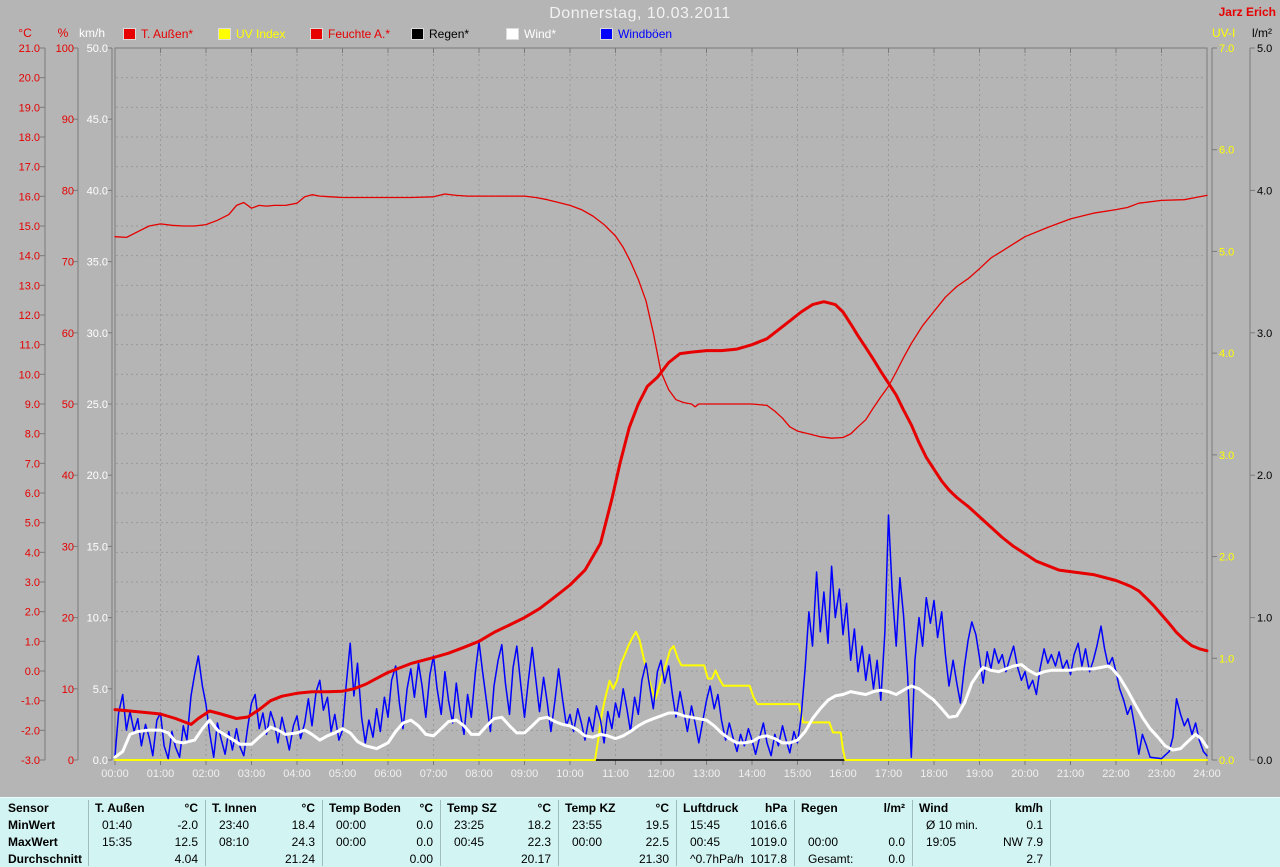 Image resolution: width=1280 pixels, height=867 pixels. Describe the element at coordinates (980, 774) in the screenshot. I see `x-tick-label: 19:00` at that location.